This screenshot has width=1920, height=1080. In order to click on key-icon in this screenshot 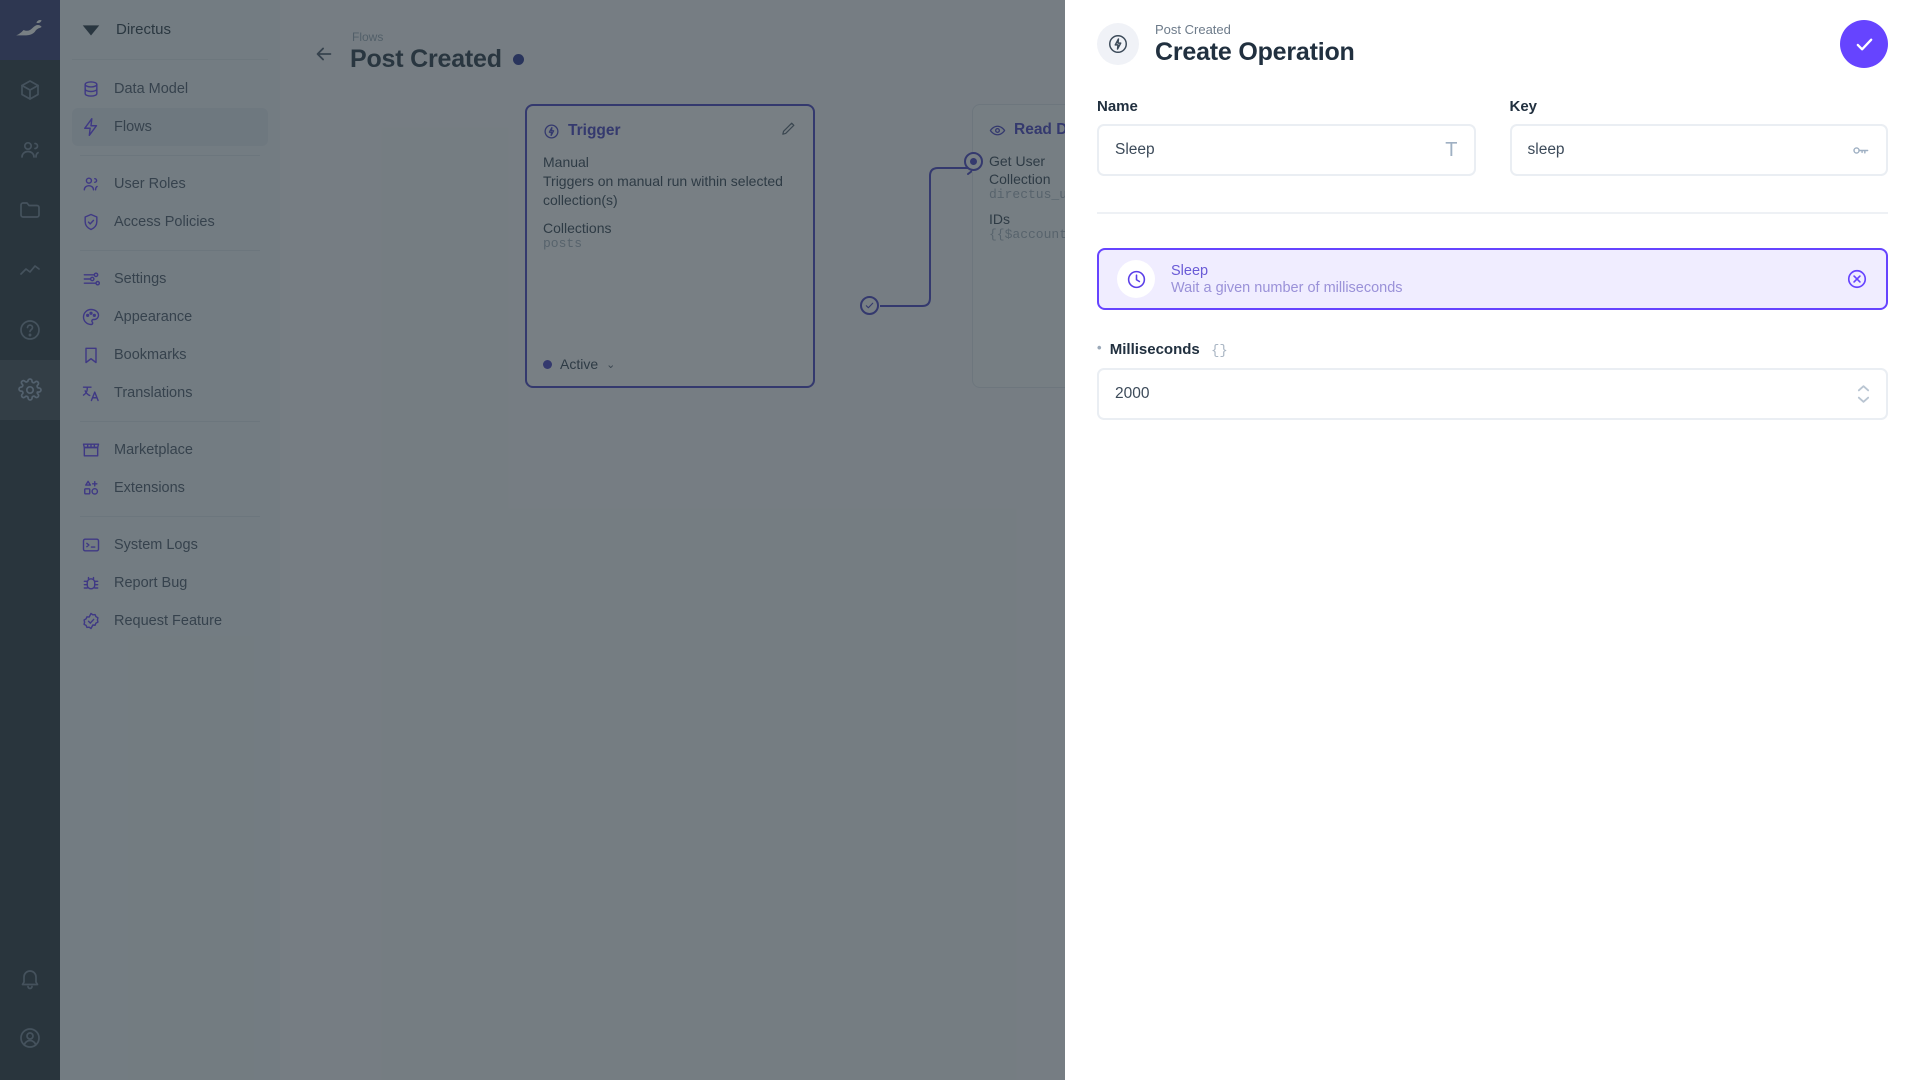, I will do `click(1860, 150)`.